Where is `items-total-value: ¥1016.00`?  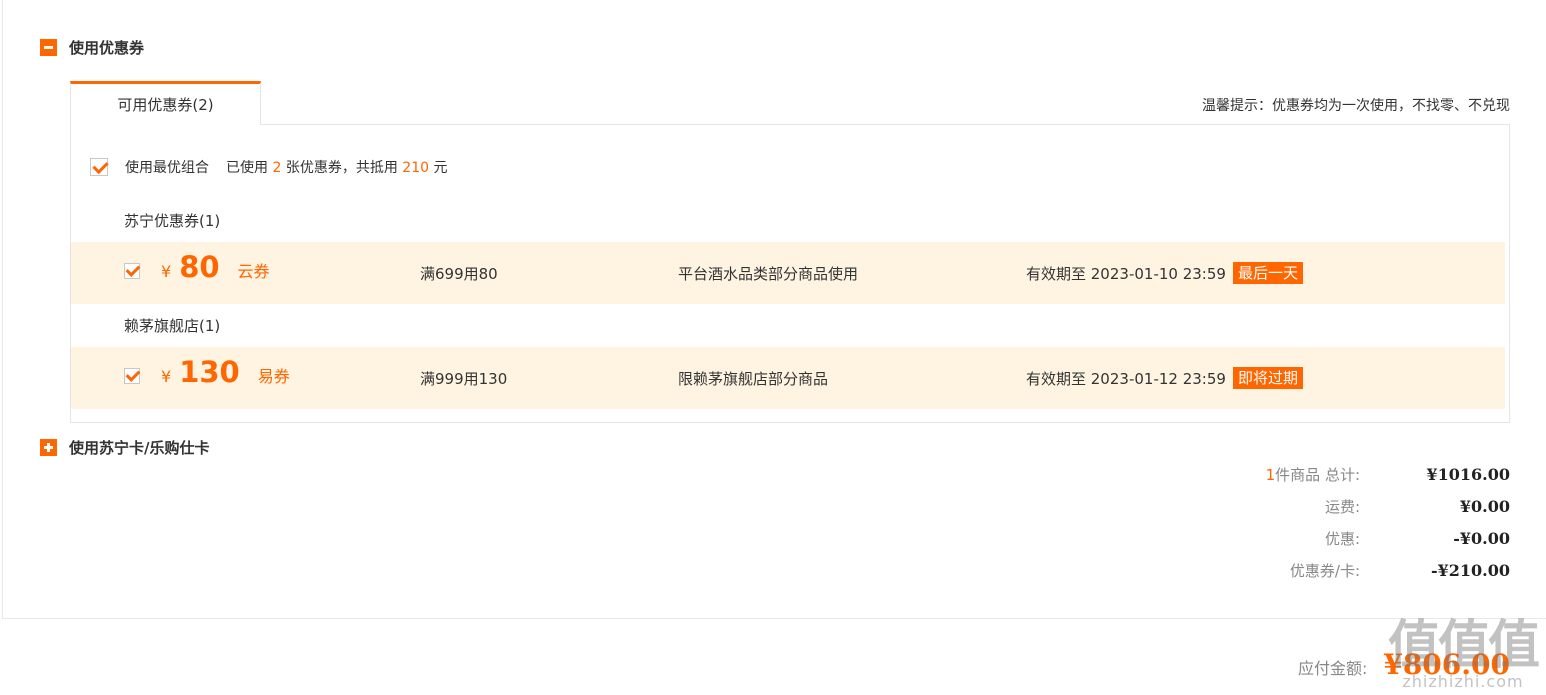 items-total-value: ¥1016.00 is located at coordinates (1468, 474).